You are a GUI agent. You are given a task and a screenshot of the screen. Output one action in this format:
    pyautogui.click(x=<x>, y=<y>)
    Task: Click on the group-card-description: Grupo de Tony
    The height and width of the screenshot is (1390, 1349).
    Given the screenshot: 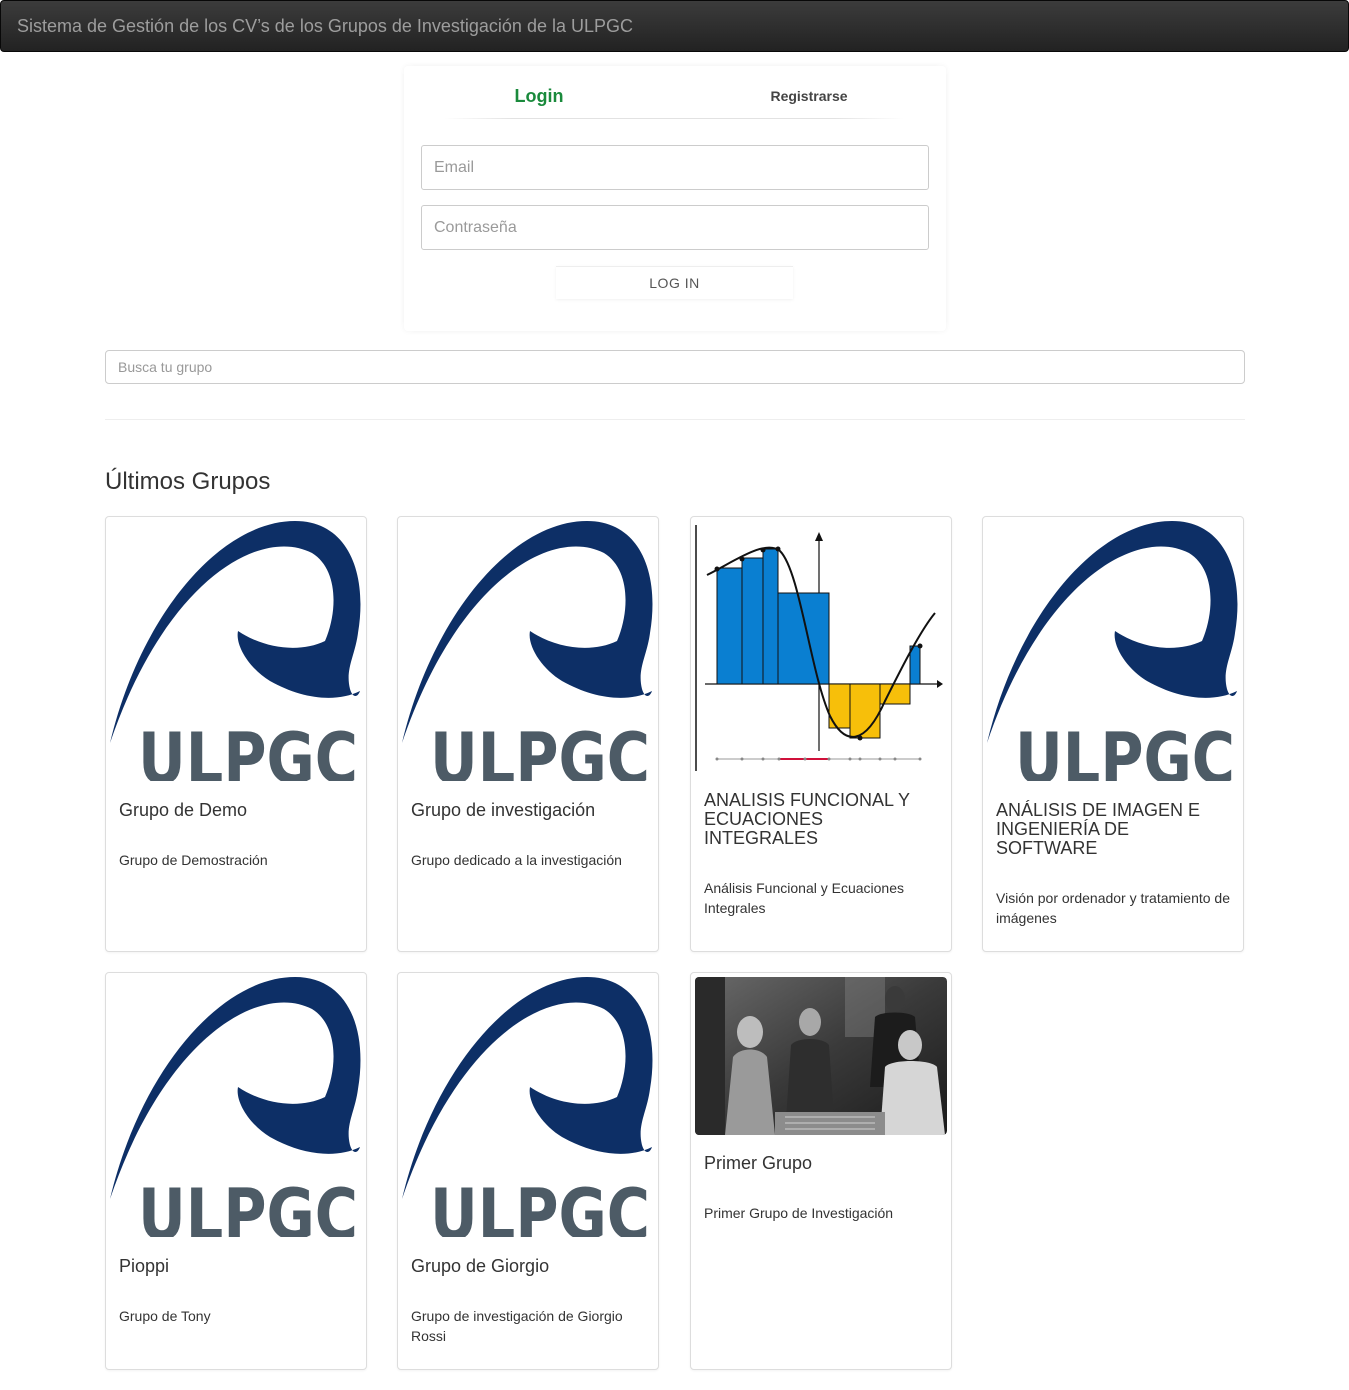 What is the action you would take?
    pyautogui.click(x=165, y=1316)
    